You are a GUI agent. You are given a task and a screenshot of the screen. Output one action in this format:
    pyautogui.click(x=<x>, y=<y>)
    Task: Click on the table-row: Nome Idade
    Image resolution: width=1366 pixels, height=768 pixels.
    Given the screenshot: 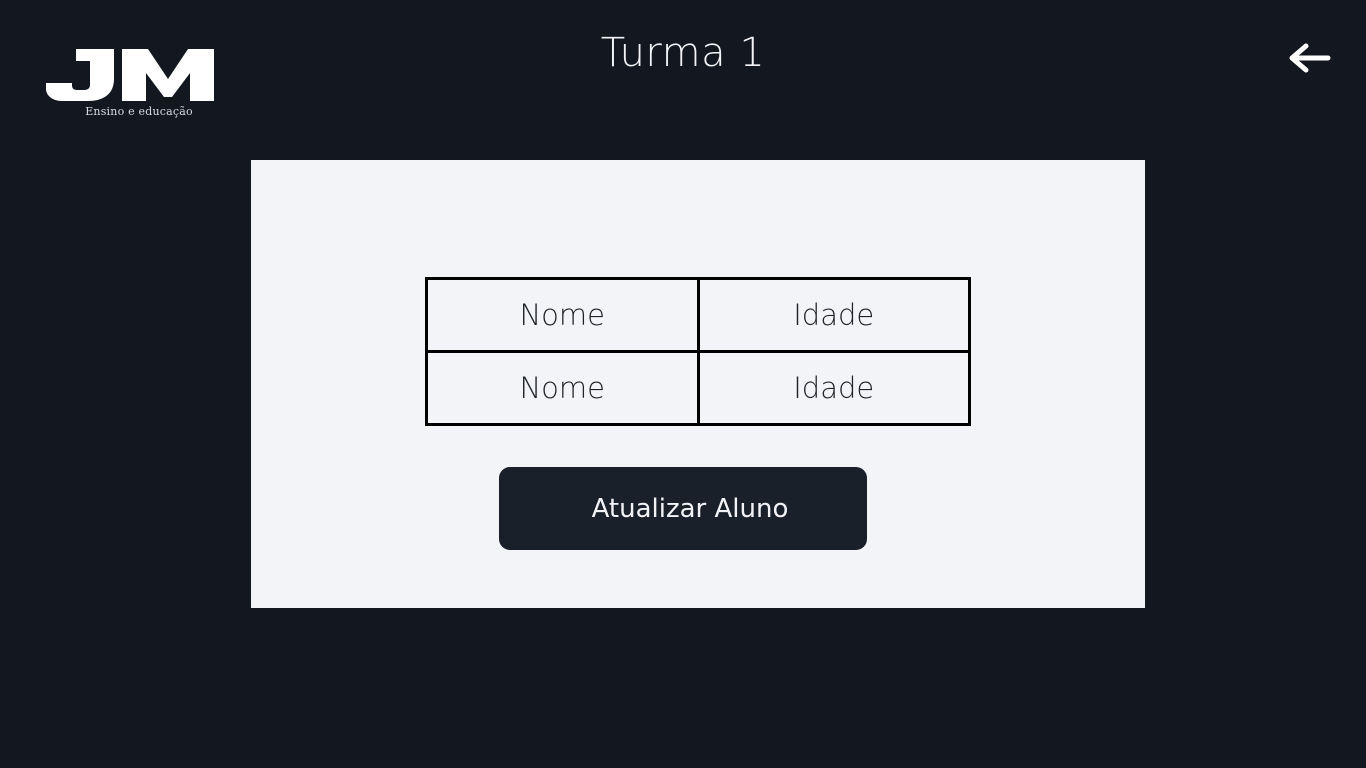 What is the action you would take?
    pyautogui.click(x=698, y=388)
    